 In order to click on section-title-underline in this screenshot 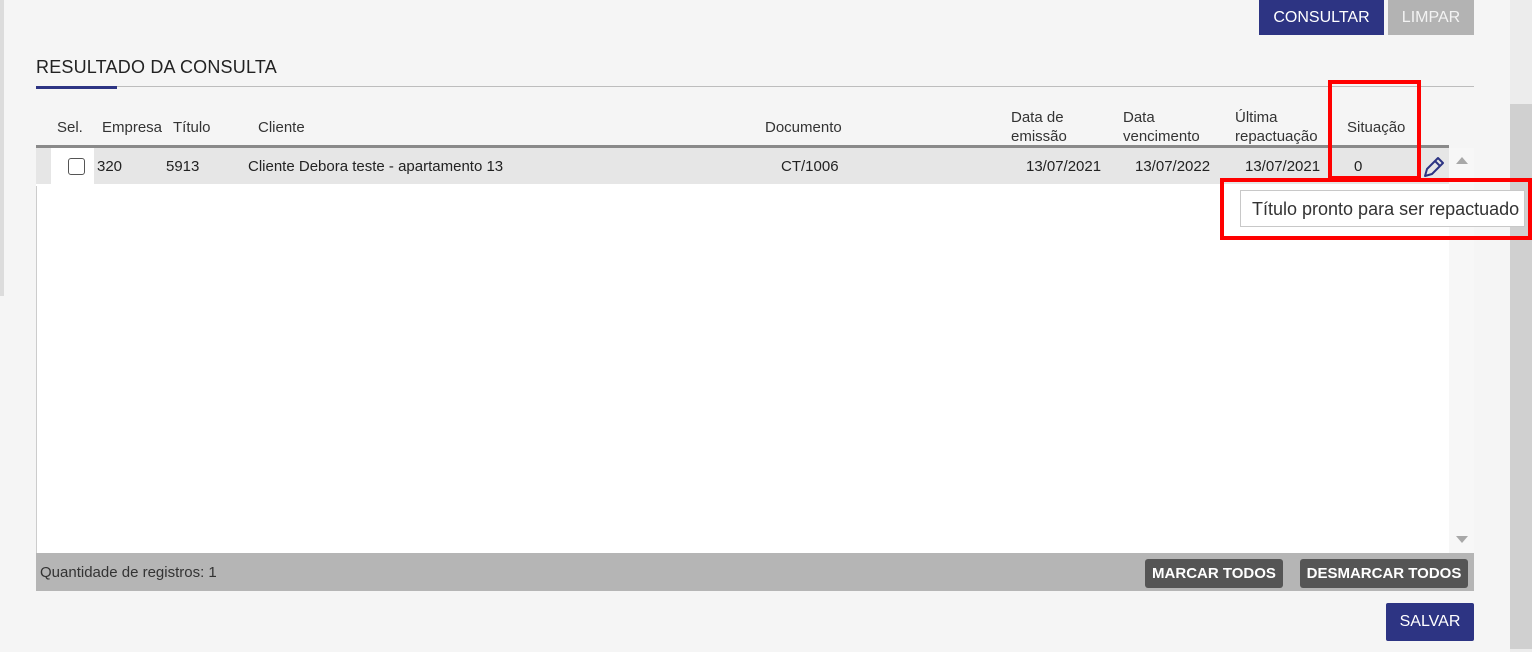, I will do `click(76, 87)`.